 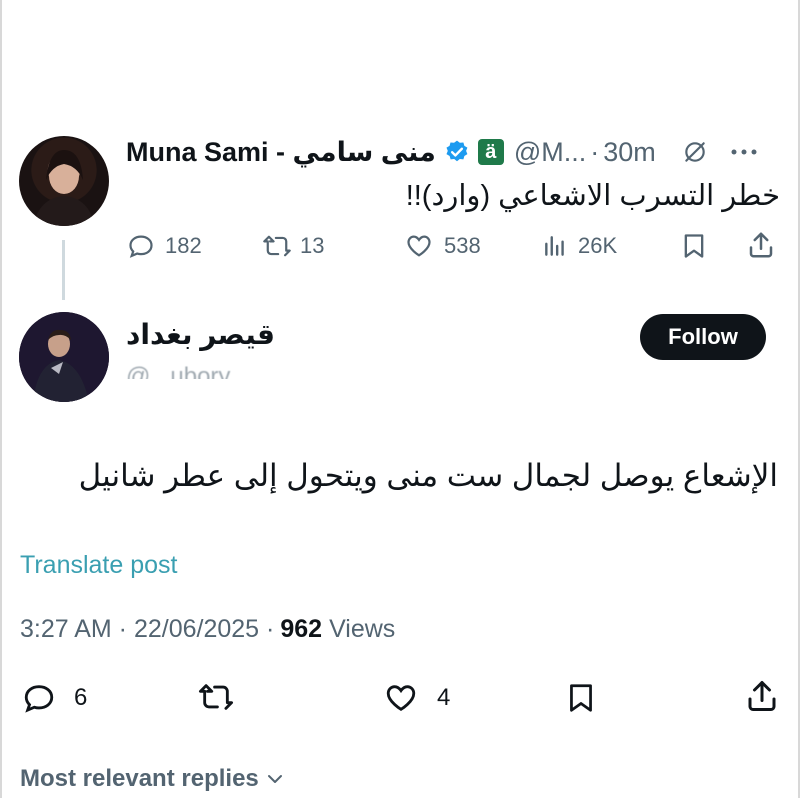 I want to click on views-label: Views, so click(x=362, y=628).